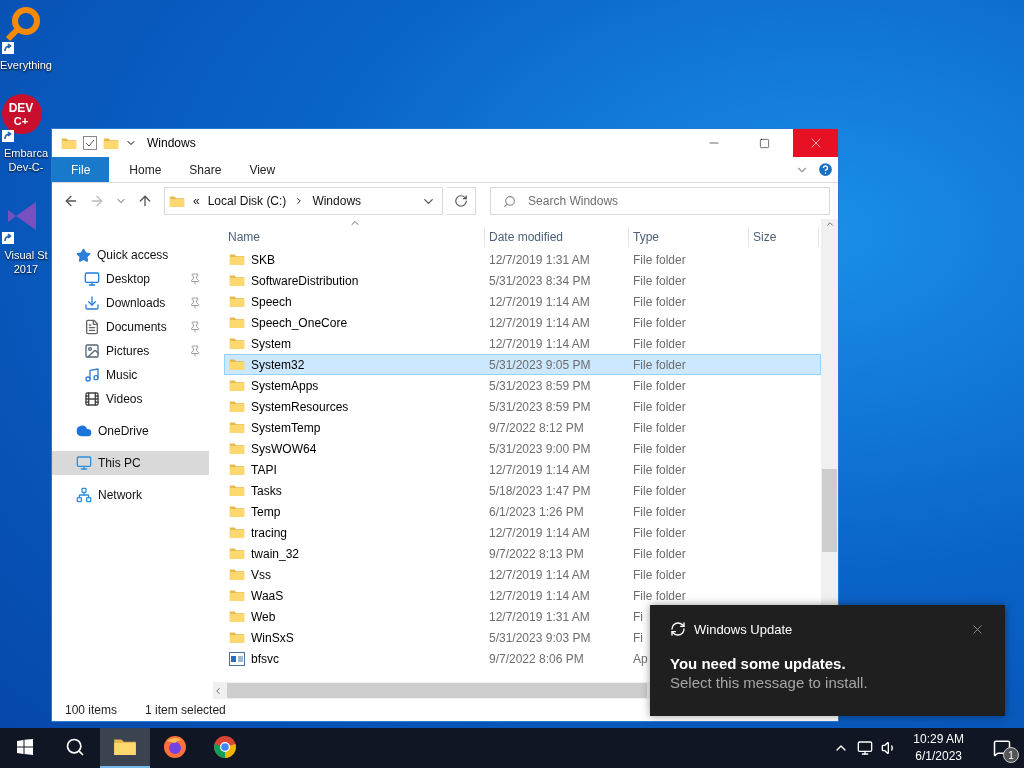 This screenshot has width=1024, height=768. What do you see at coordinates (522, 406) in the screenshot?
I see `file-row: SystemResources 5/31/2023 8:59 PM File folder` at bounding box center [522, 406].